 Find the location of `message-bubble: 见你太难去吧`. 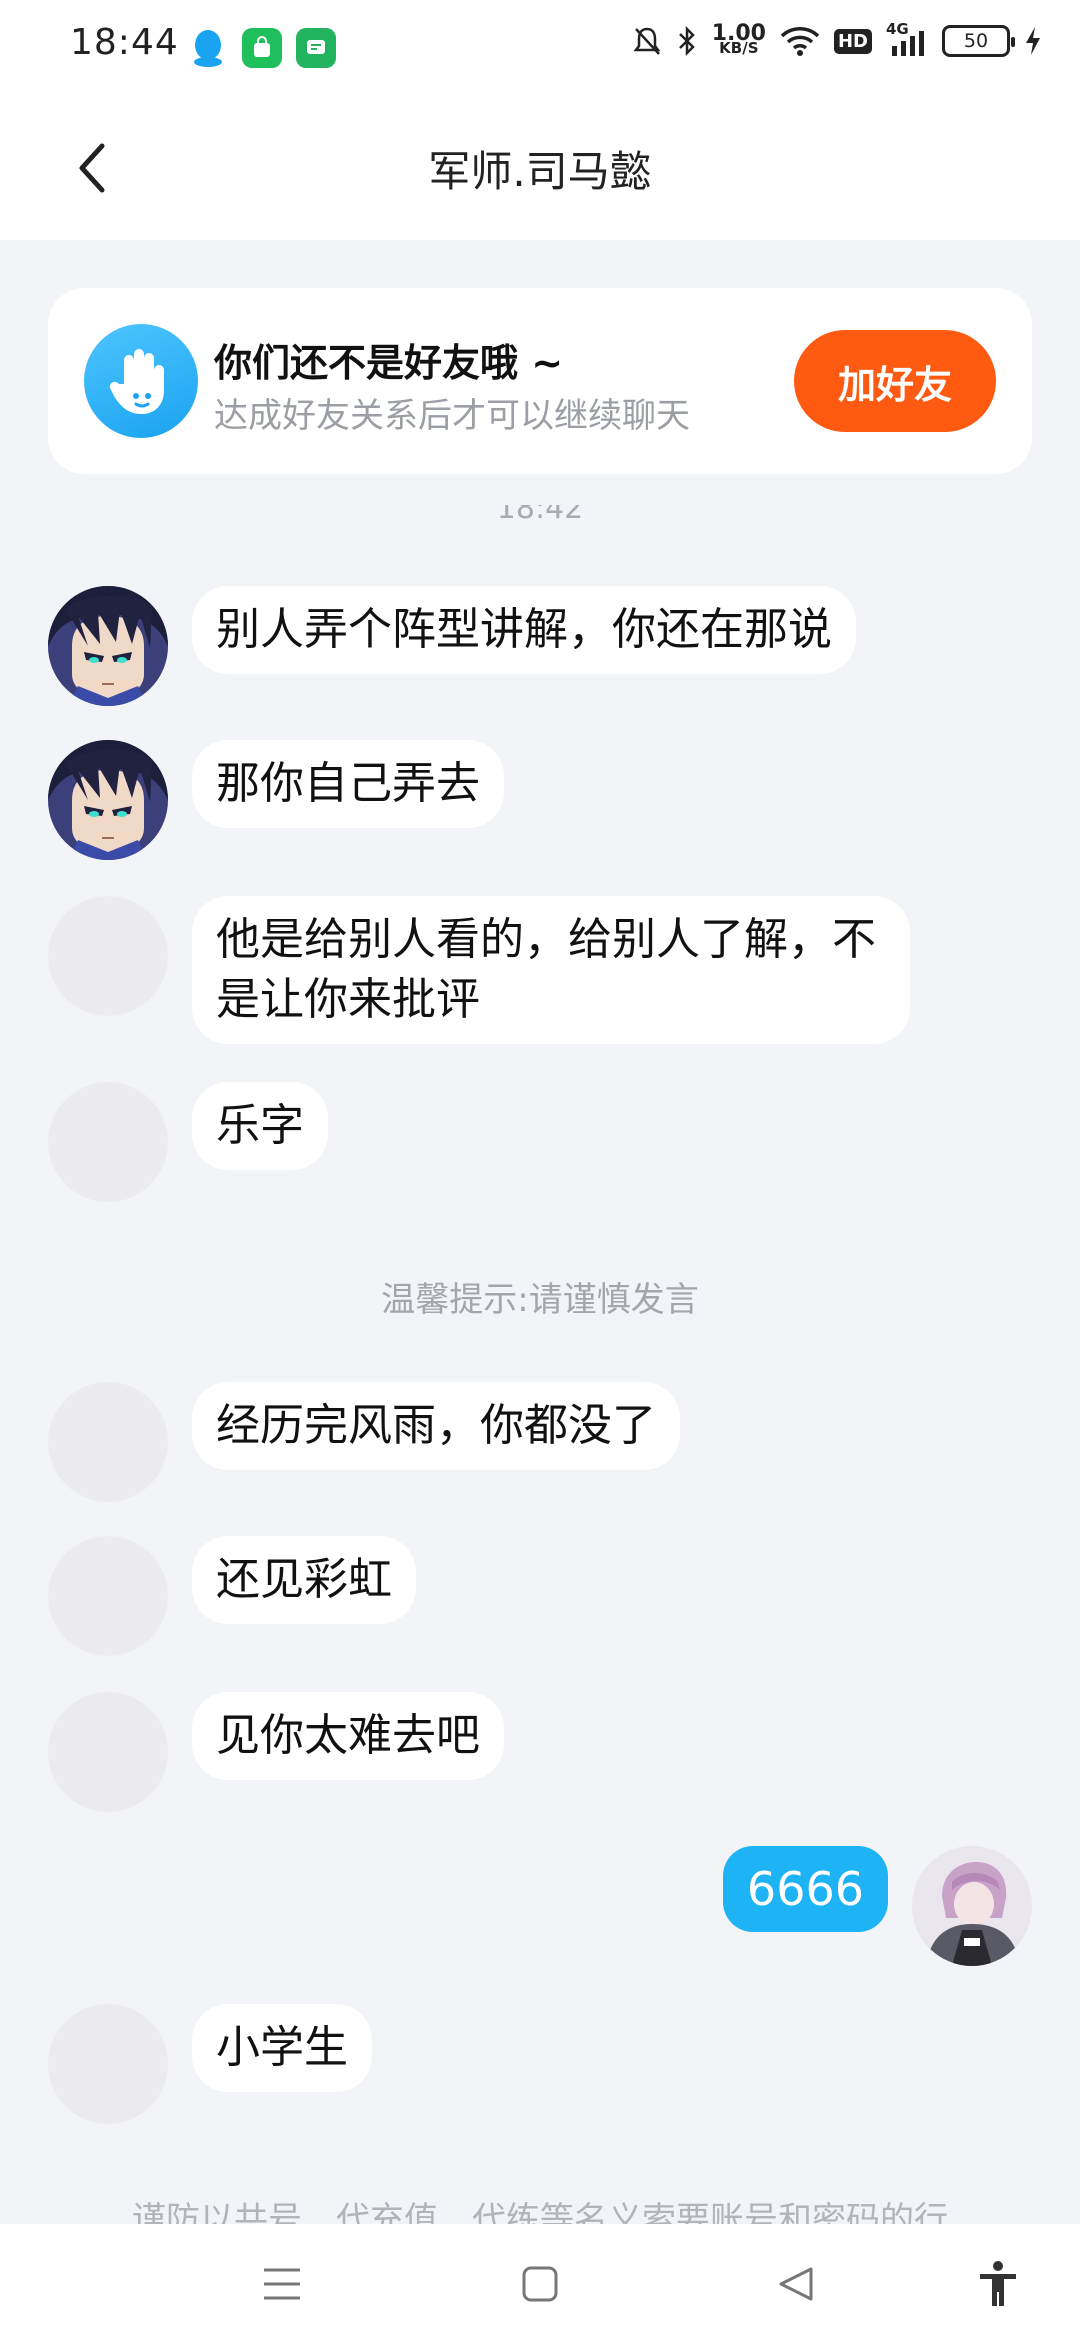

message-bubble: 见你太难去吧 is located at coordinates (348, 1736).